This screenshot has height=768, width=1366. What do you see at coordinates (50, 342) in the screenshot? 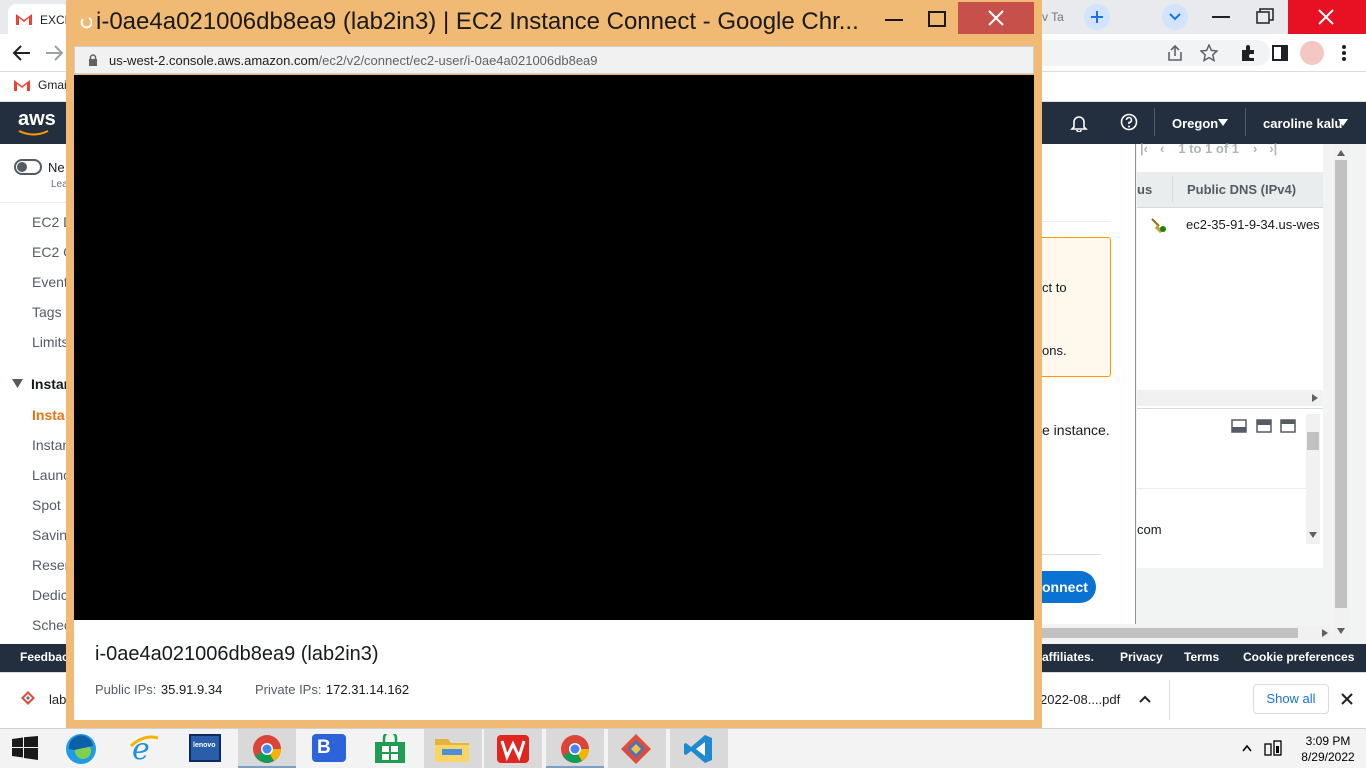
I see `sidebar-item-limits: Limits` at bounding box center [50, 342].